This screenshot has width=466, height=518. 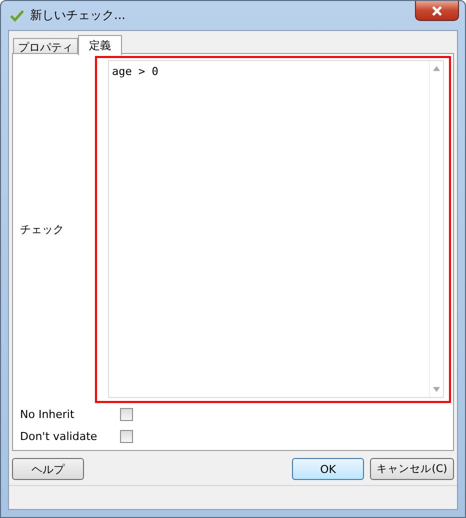 I want to click on field-label: チェック, so click(x=42, y=229).